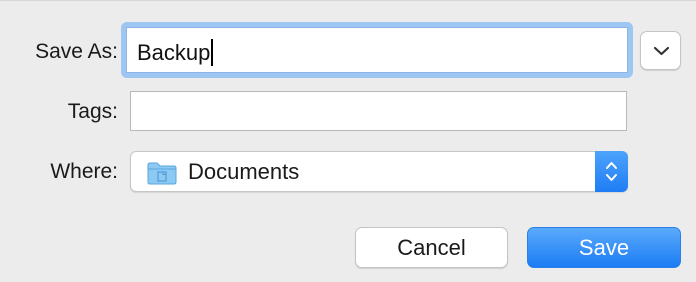 This screenshot has height=282, width=696. Describe the element at coordinates (212, 52) in the screenshot. I see `text-caret` at that location.